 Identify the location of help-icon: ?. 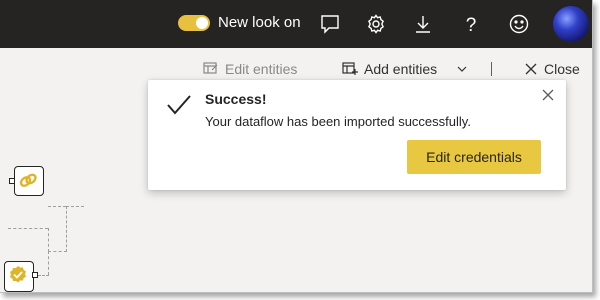
(471, 24).